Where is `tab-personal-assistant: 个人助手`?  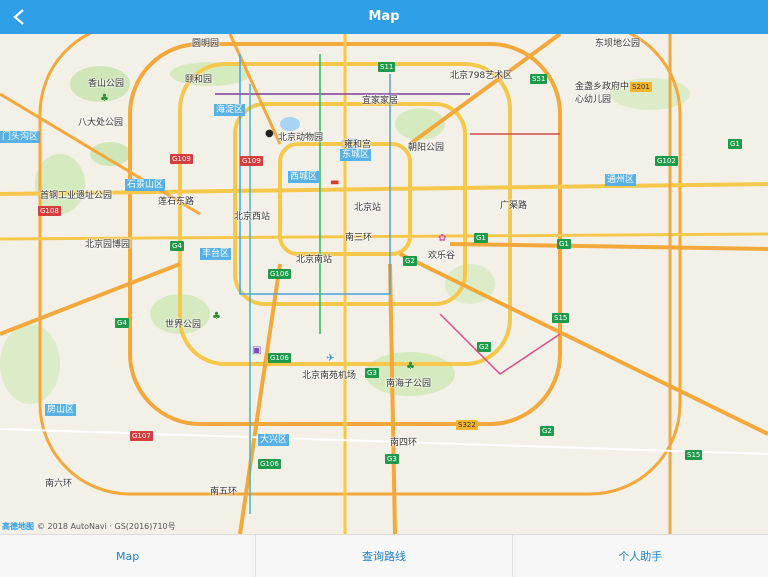
tab-personal-assistant: 个人助手 is located at coordinates (640, 556).